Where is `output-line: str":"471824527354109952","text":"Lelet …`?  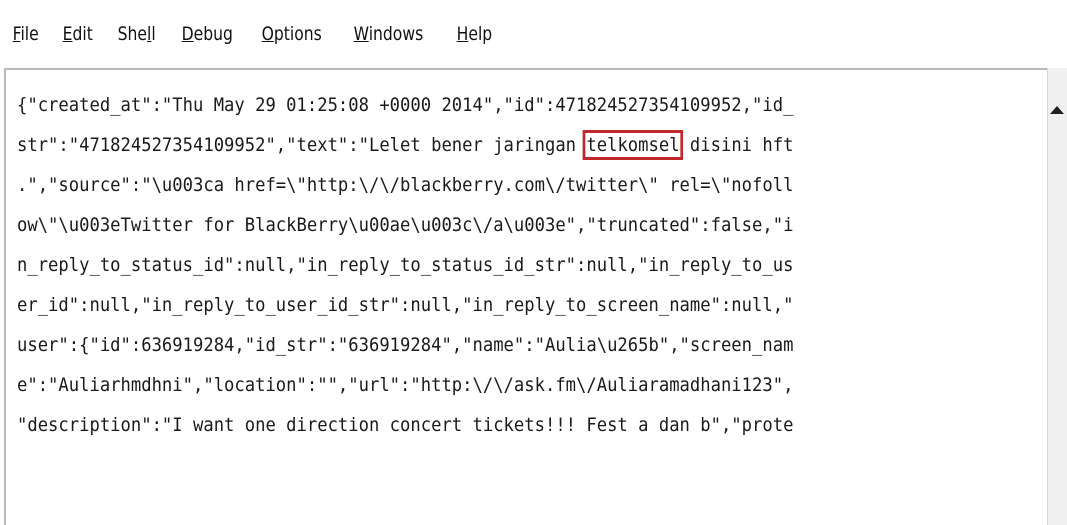 output-line: str":"471824527354109952","text":"Lelet … is located at coordinates (405, 145).